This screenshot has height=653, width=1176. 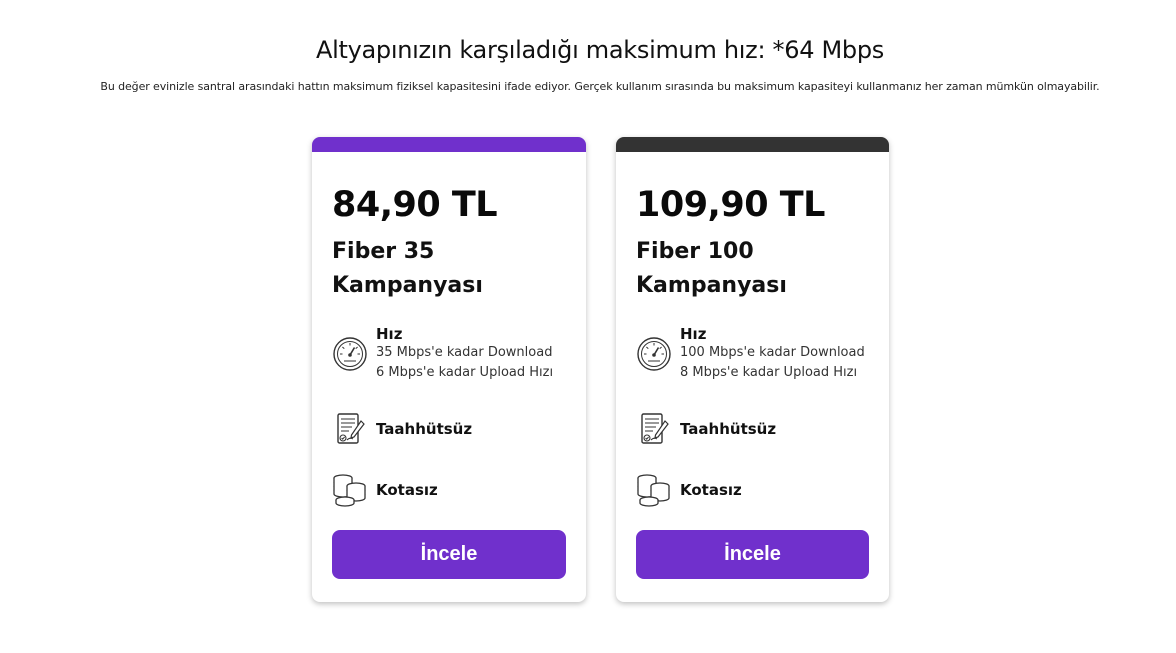 What do you see at coordinates (769, 372) in the screenshot?
I see `feature-upload: 8 Mbps'e kadar Upload Hızı` at bounding box center [769, 372].